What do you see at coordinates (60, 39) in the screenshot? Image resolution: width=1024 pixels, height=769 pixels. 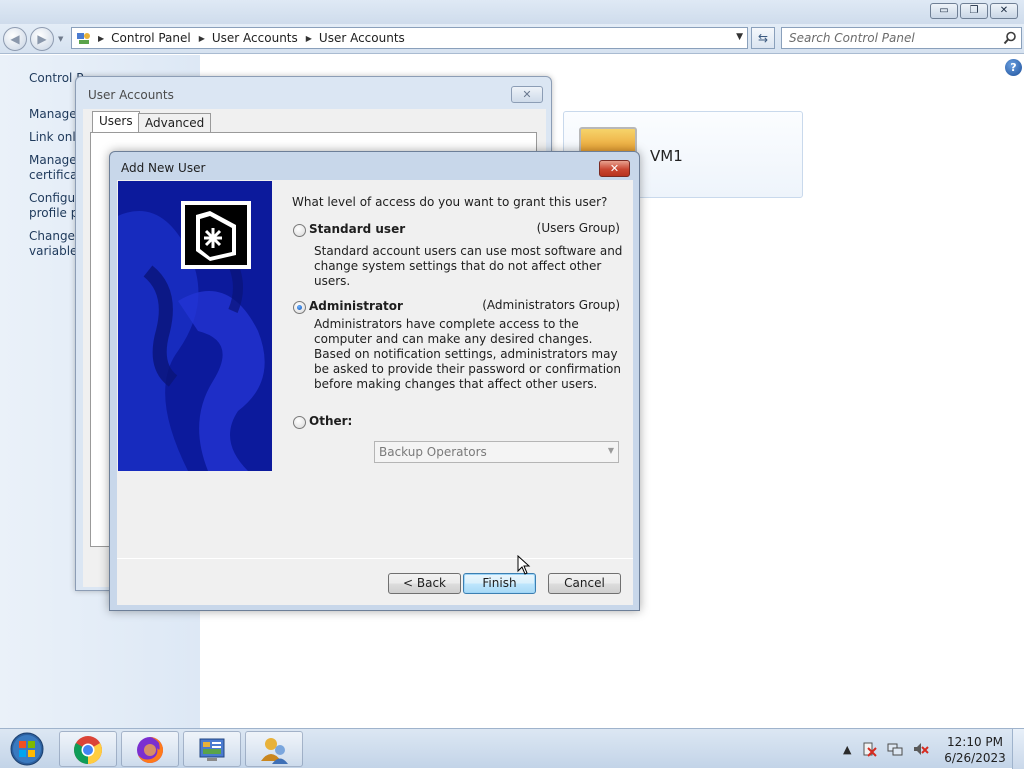 I see `recent-pages-dropdown: ▼` at bounding box center [60, 39].